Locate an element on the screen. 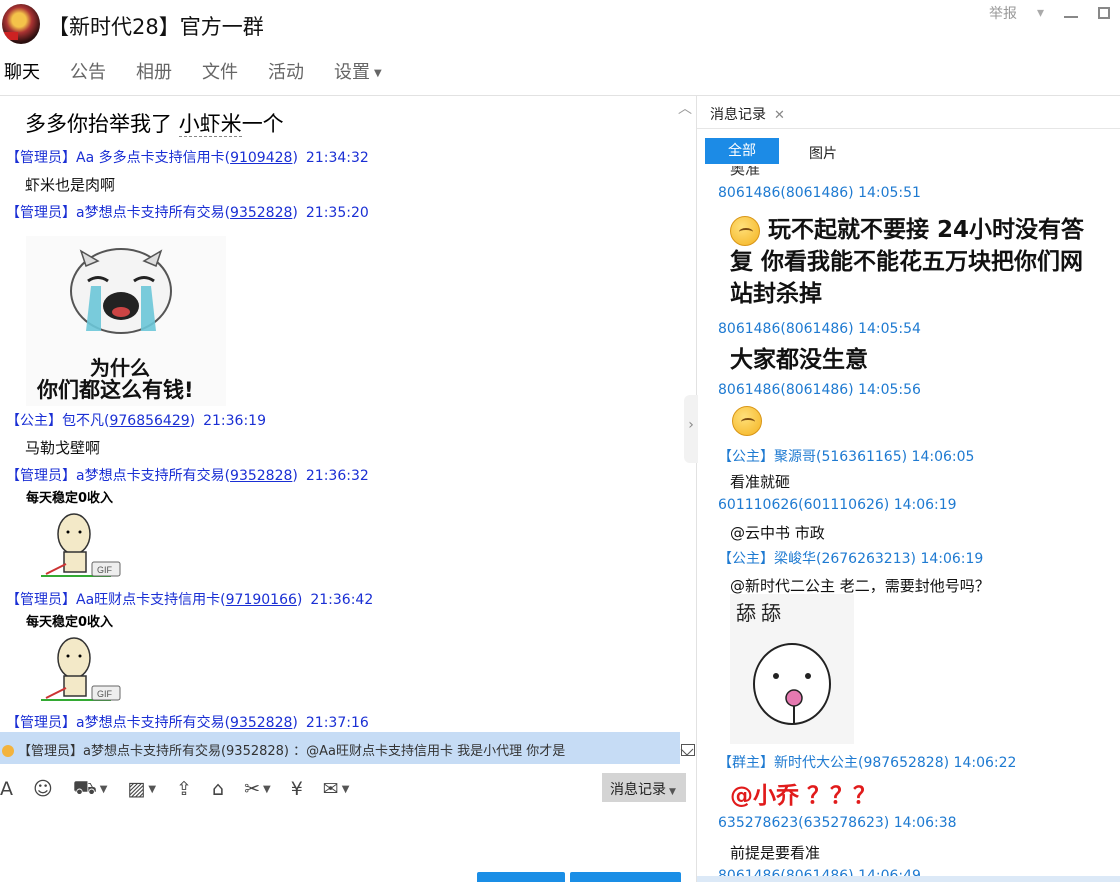 The height and width of the screenshot is (882, 1120). screenshot-scissors-icon: ✂ ▼ is located at coordinates (257, 789).